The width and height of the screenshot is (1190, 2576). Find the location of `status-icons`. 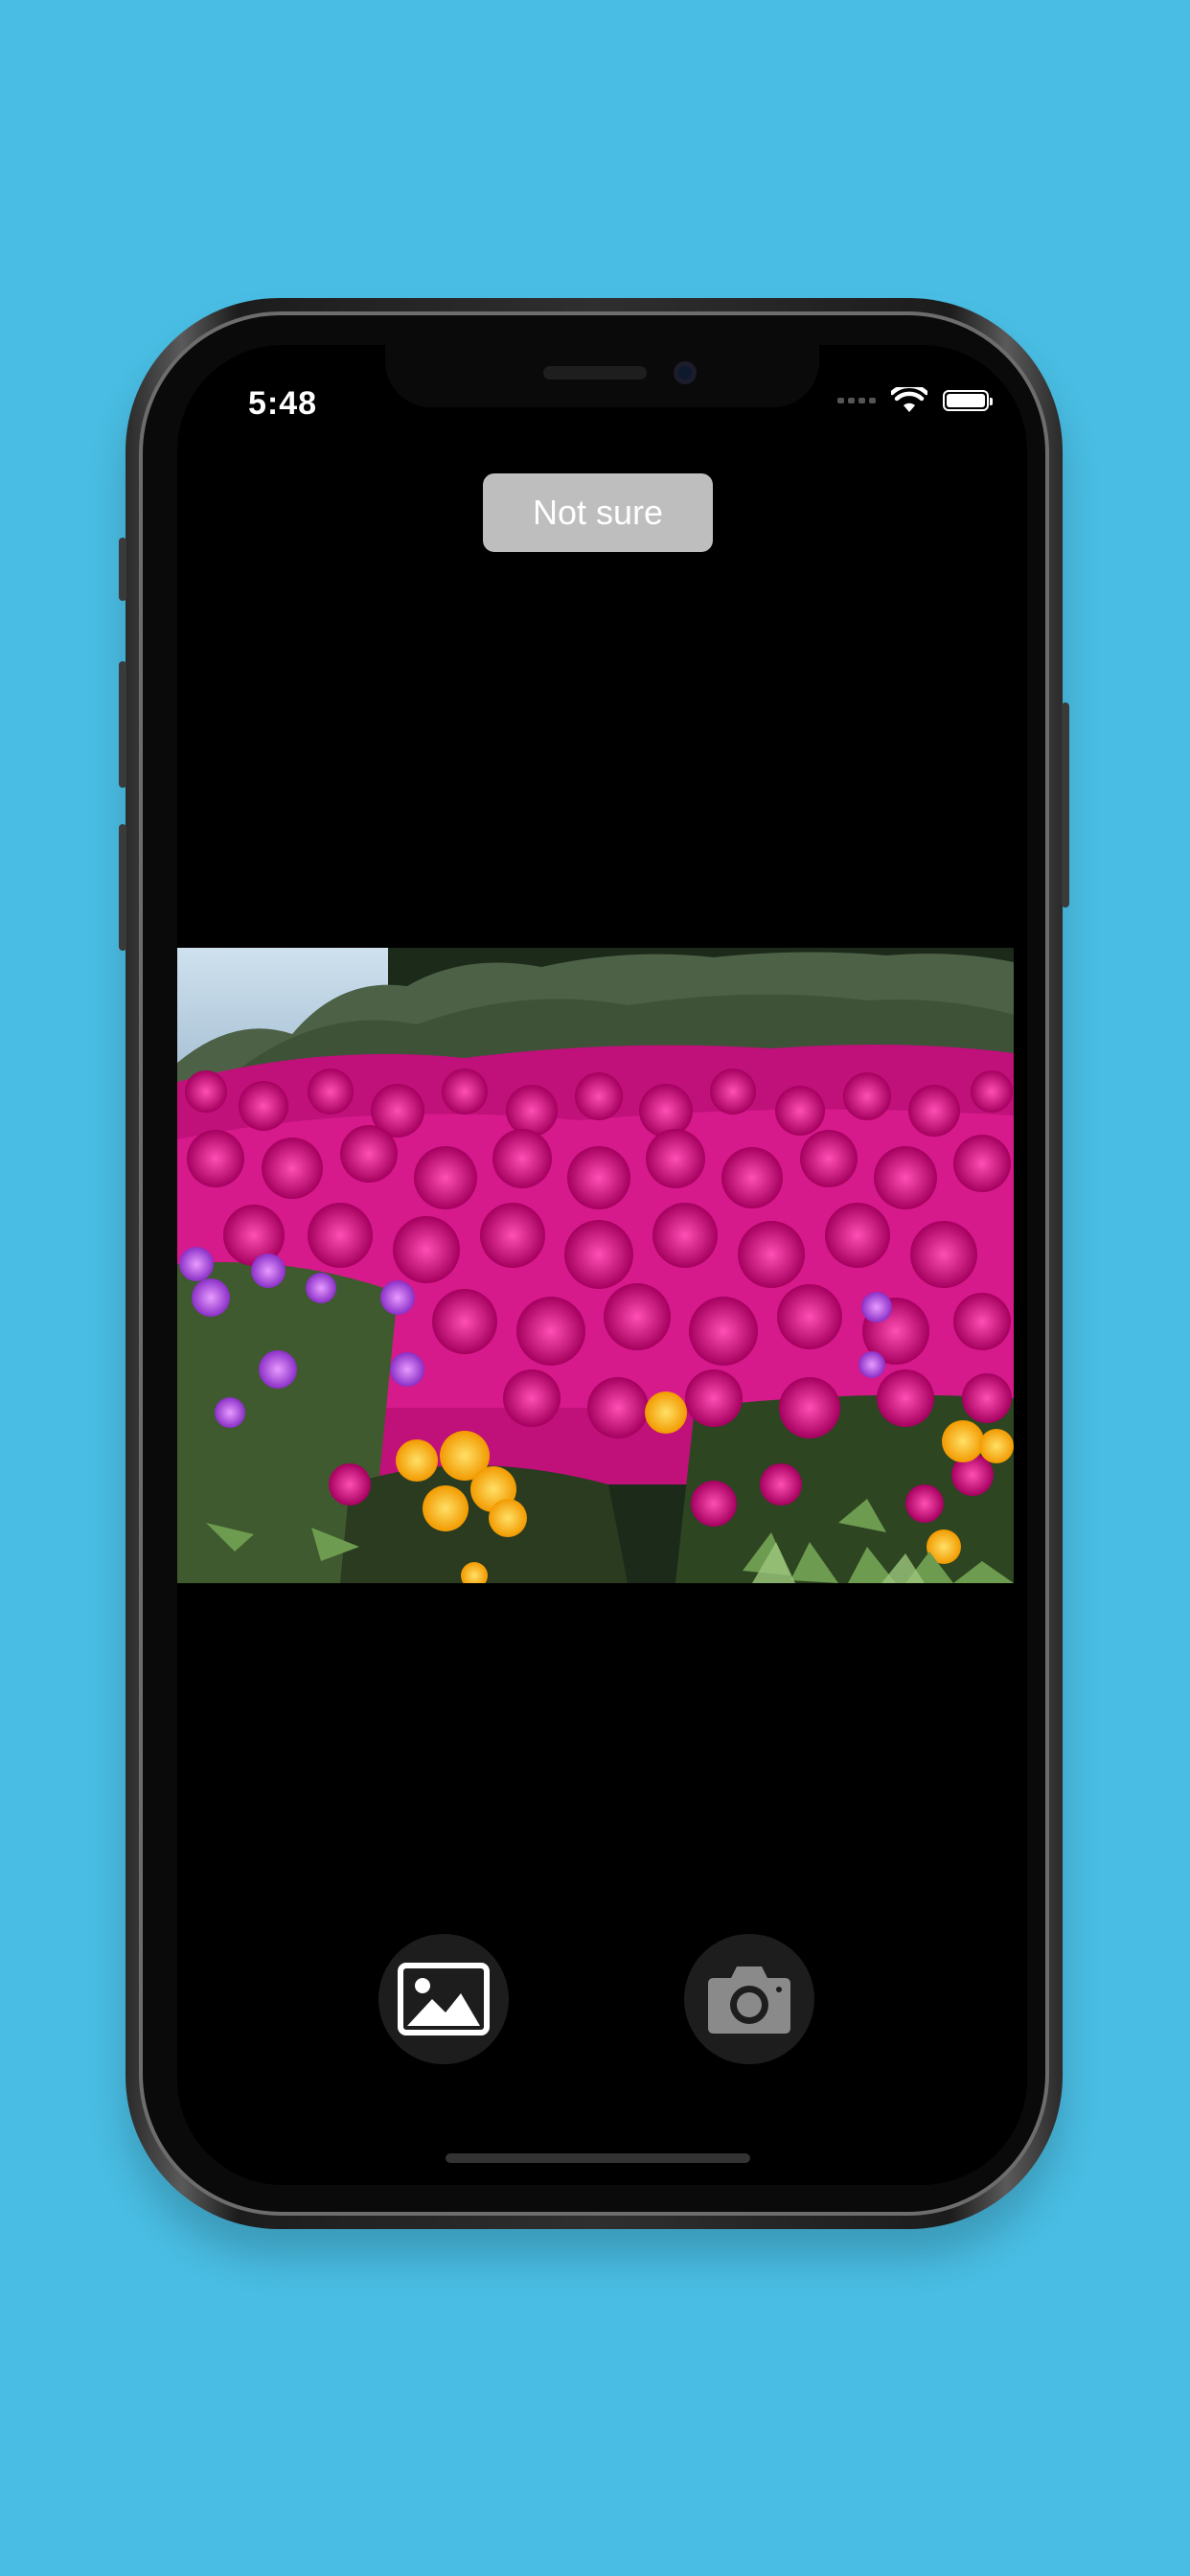

status-icons is located at coordinates (915, 400).